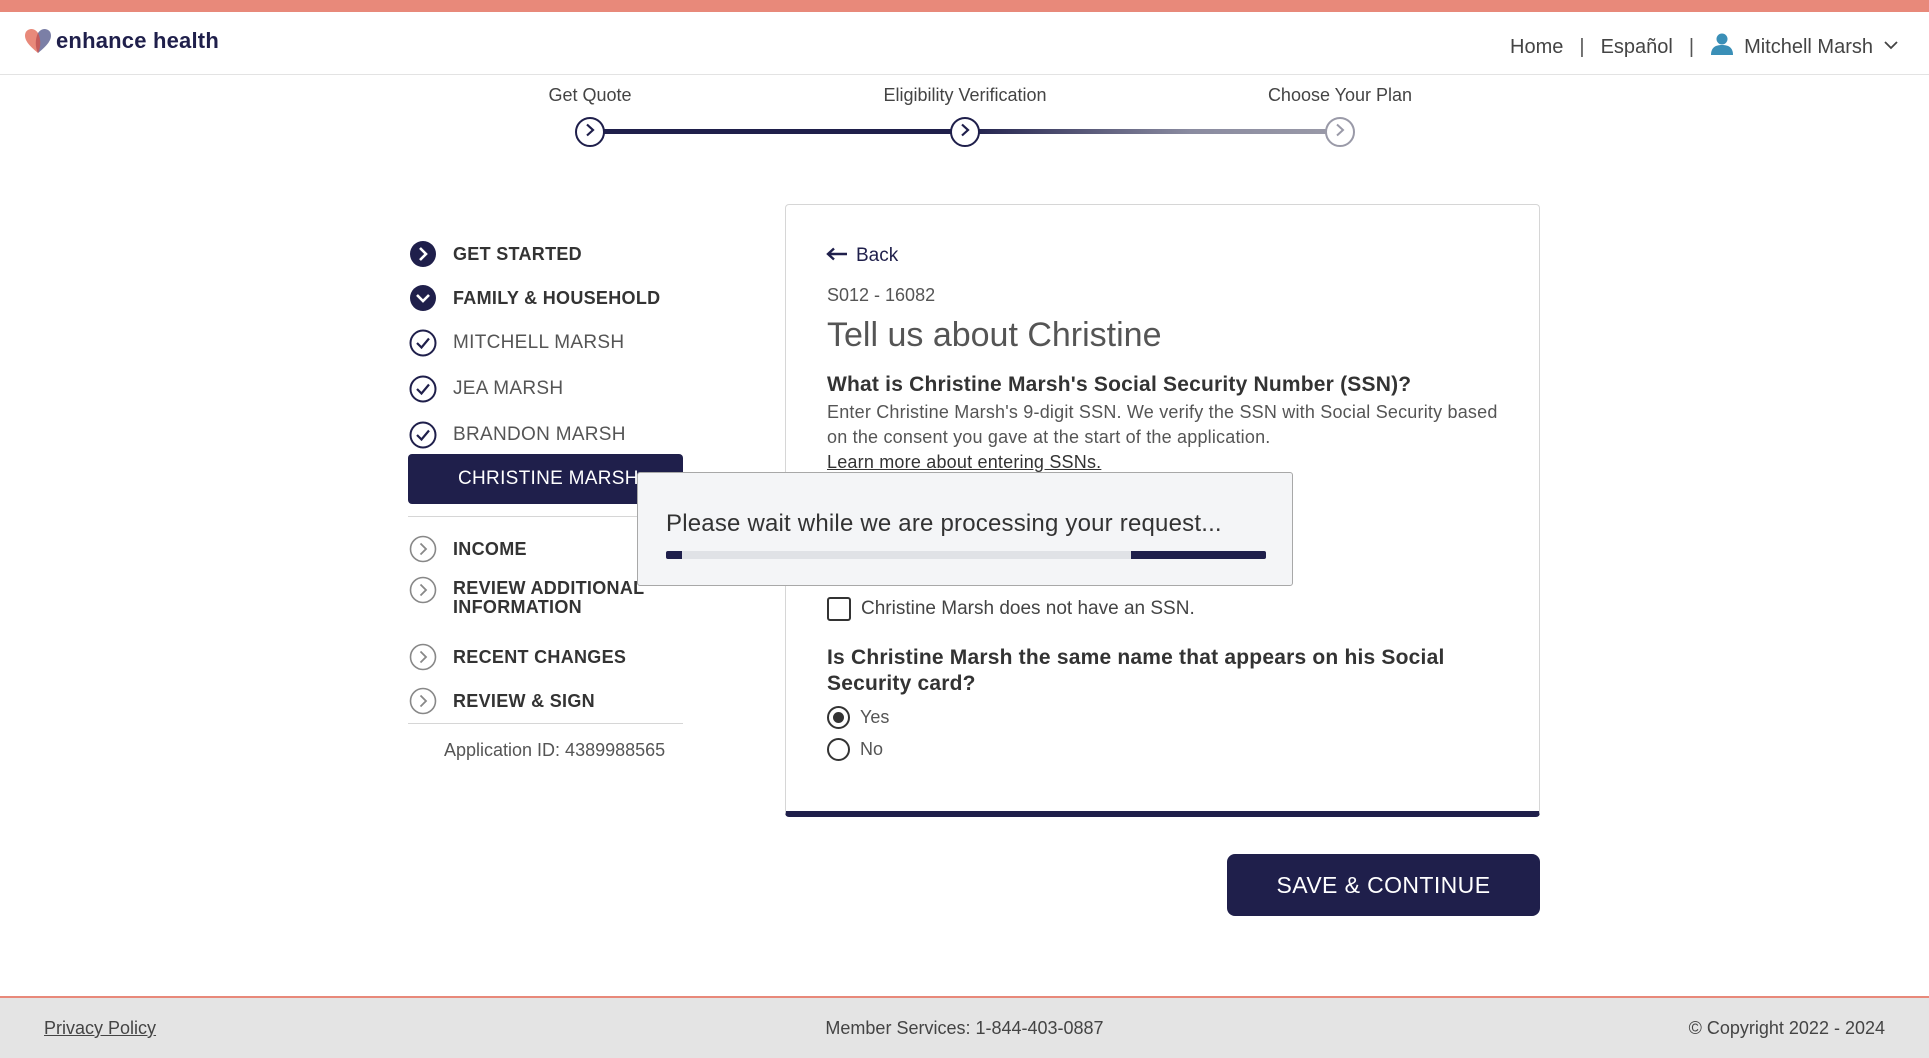  I want to click on user-name: Mitchell Marsh, so click(1808, 46).